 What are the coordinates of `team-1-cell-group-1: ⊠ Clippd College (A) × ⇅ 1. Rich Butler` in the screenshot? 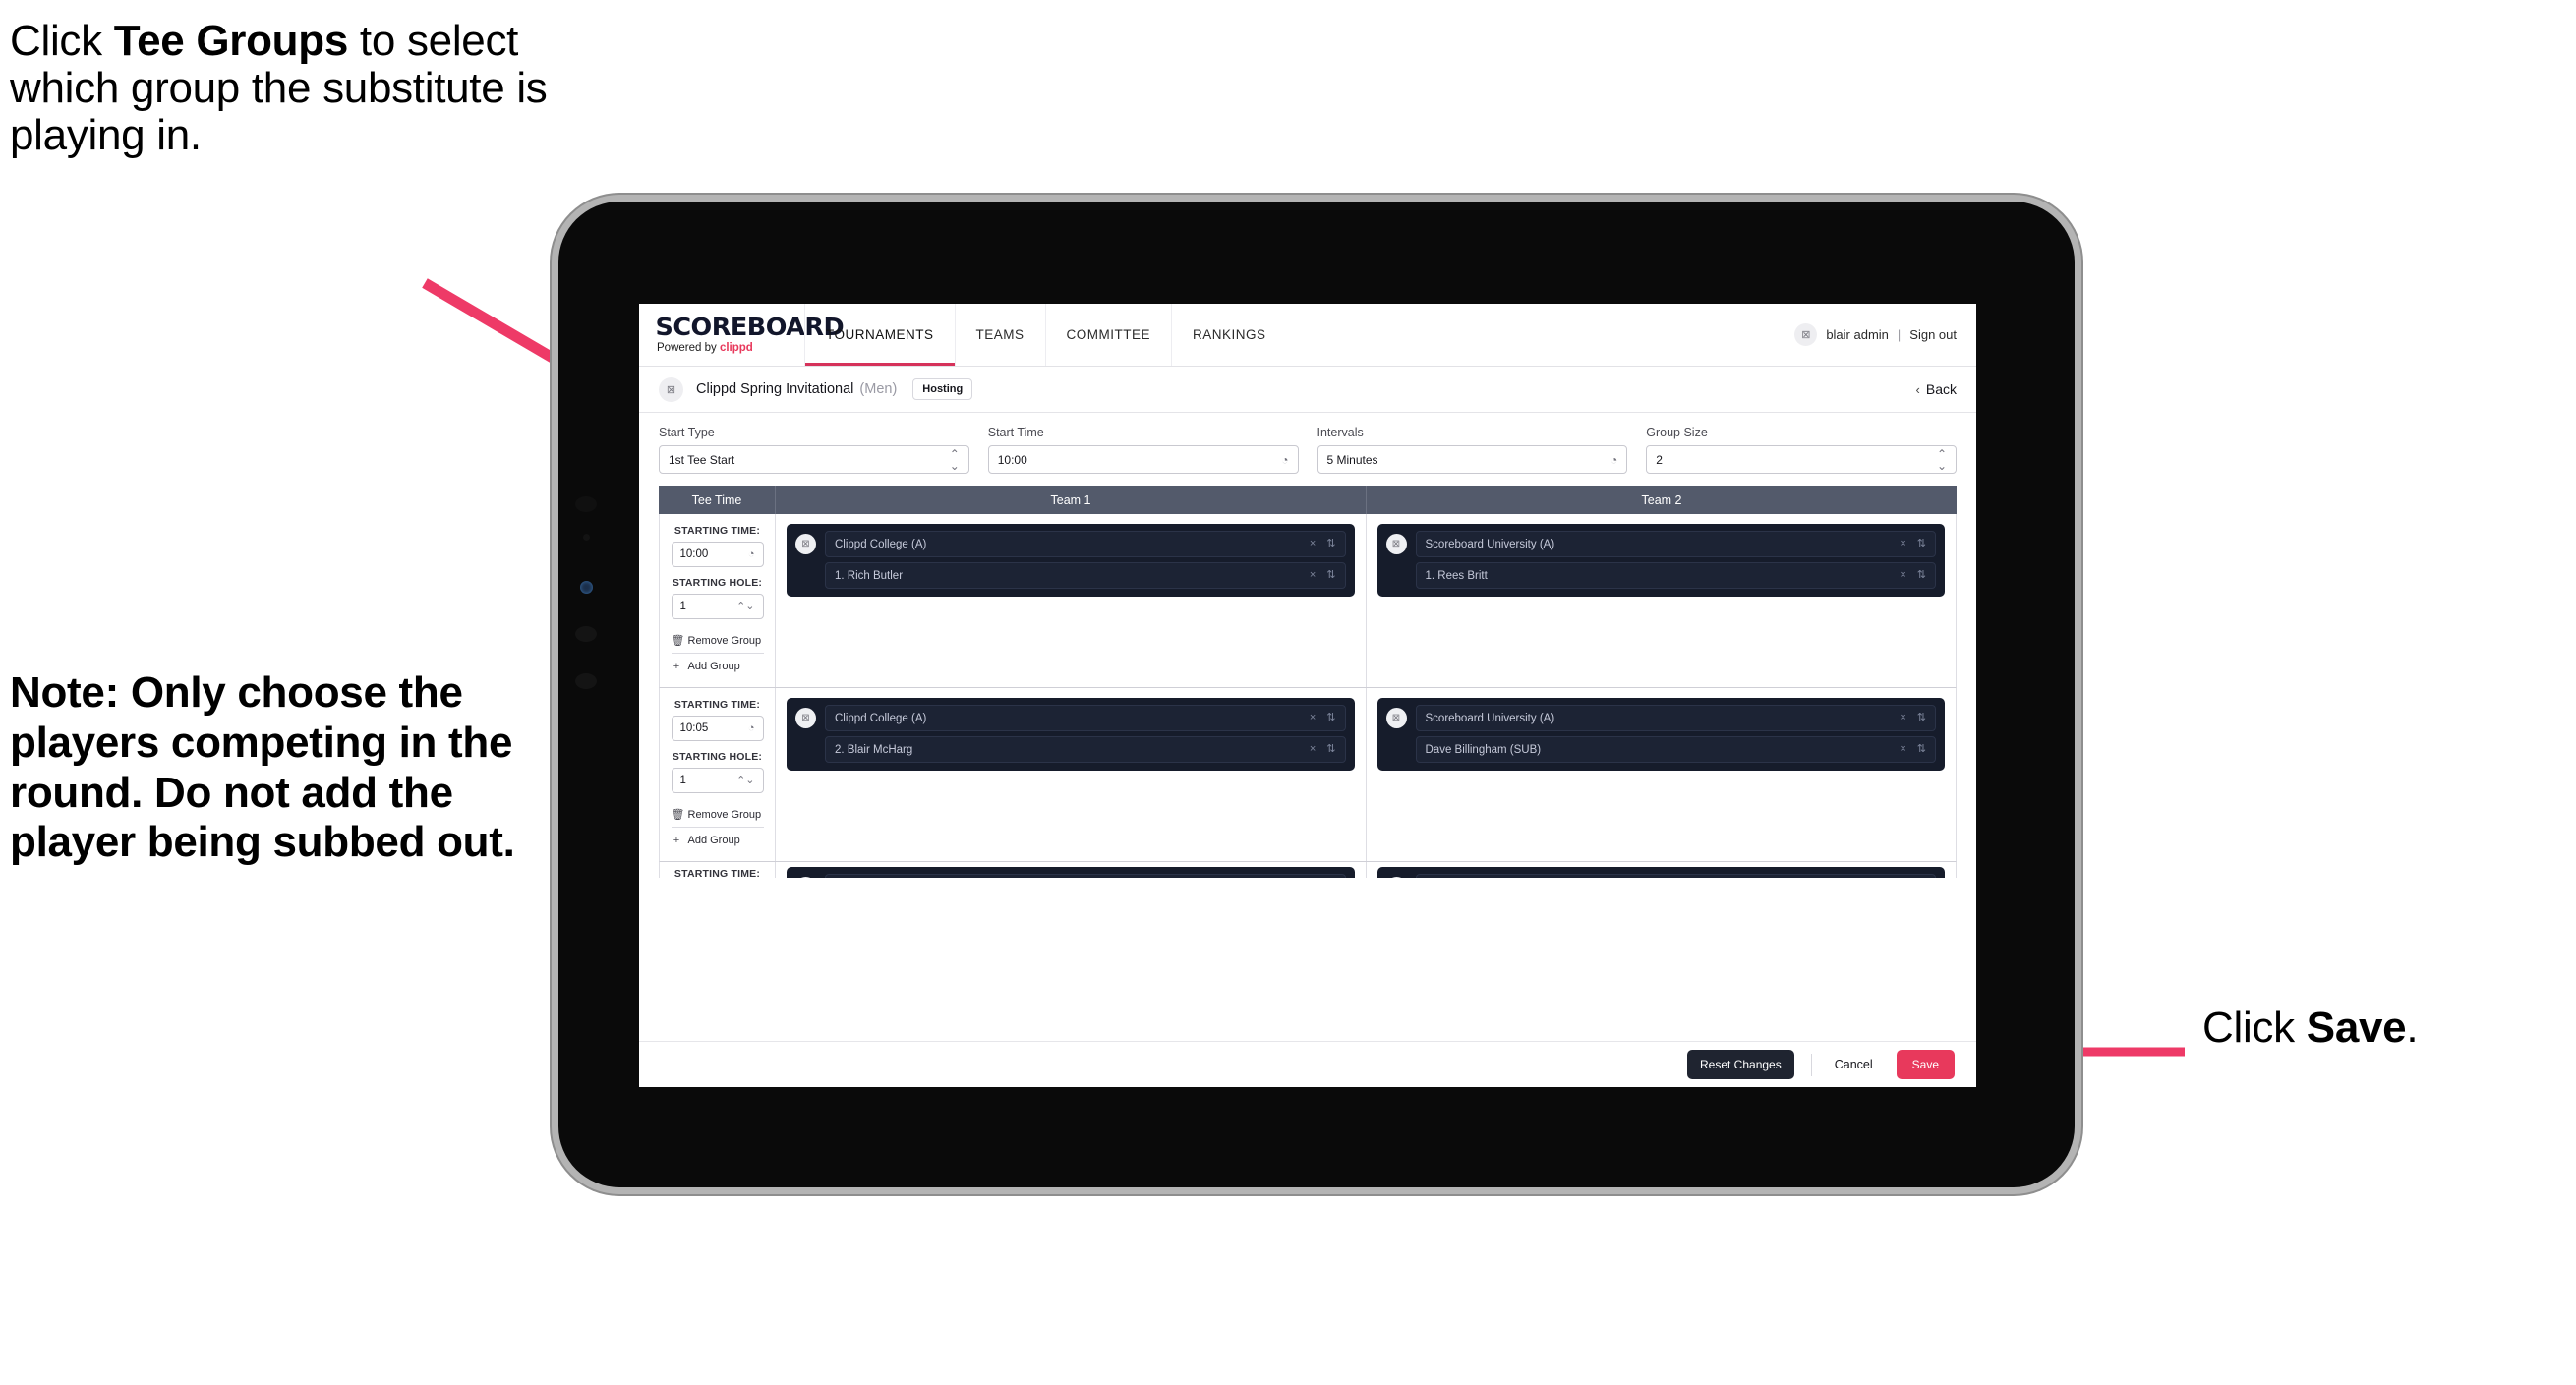 It's located at (1071, 600).